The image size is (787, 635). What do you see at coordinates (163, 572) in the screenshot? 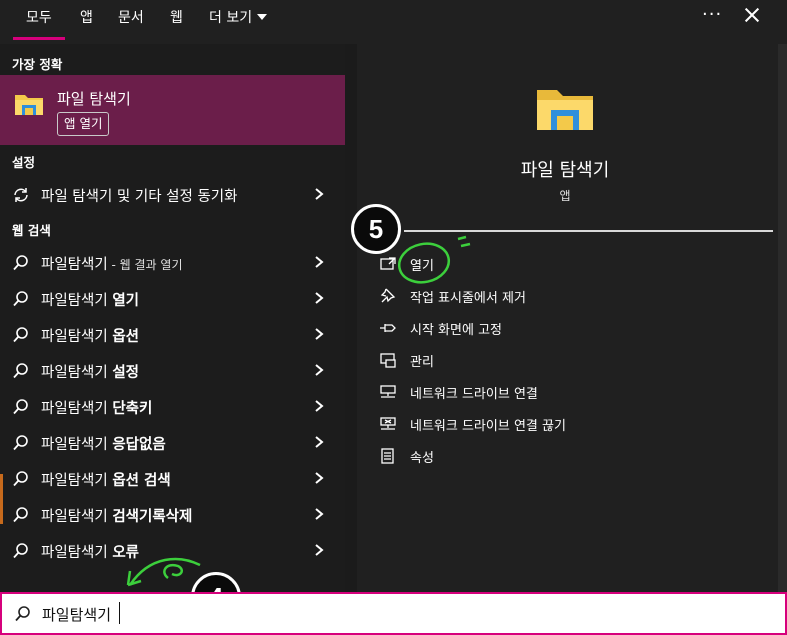
I see `arrow-annotation` at bounding box center [163, 572].